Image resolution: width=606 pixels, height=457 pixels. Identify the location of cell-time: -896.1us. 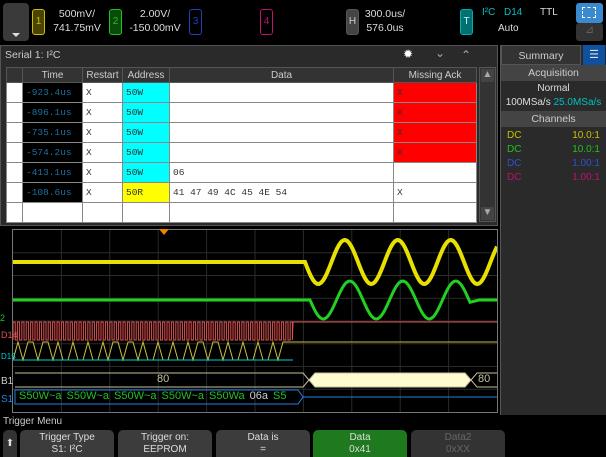
(52, 112).